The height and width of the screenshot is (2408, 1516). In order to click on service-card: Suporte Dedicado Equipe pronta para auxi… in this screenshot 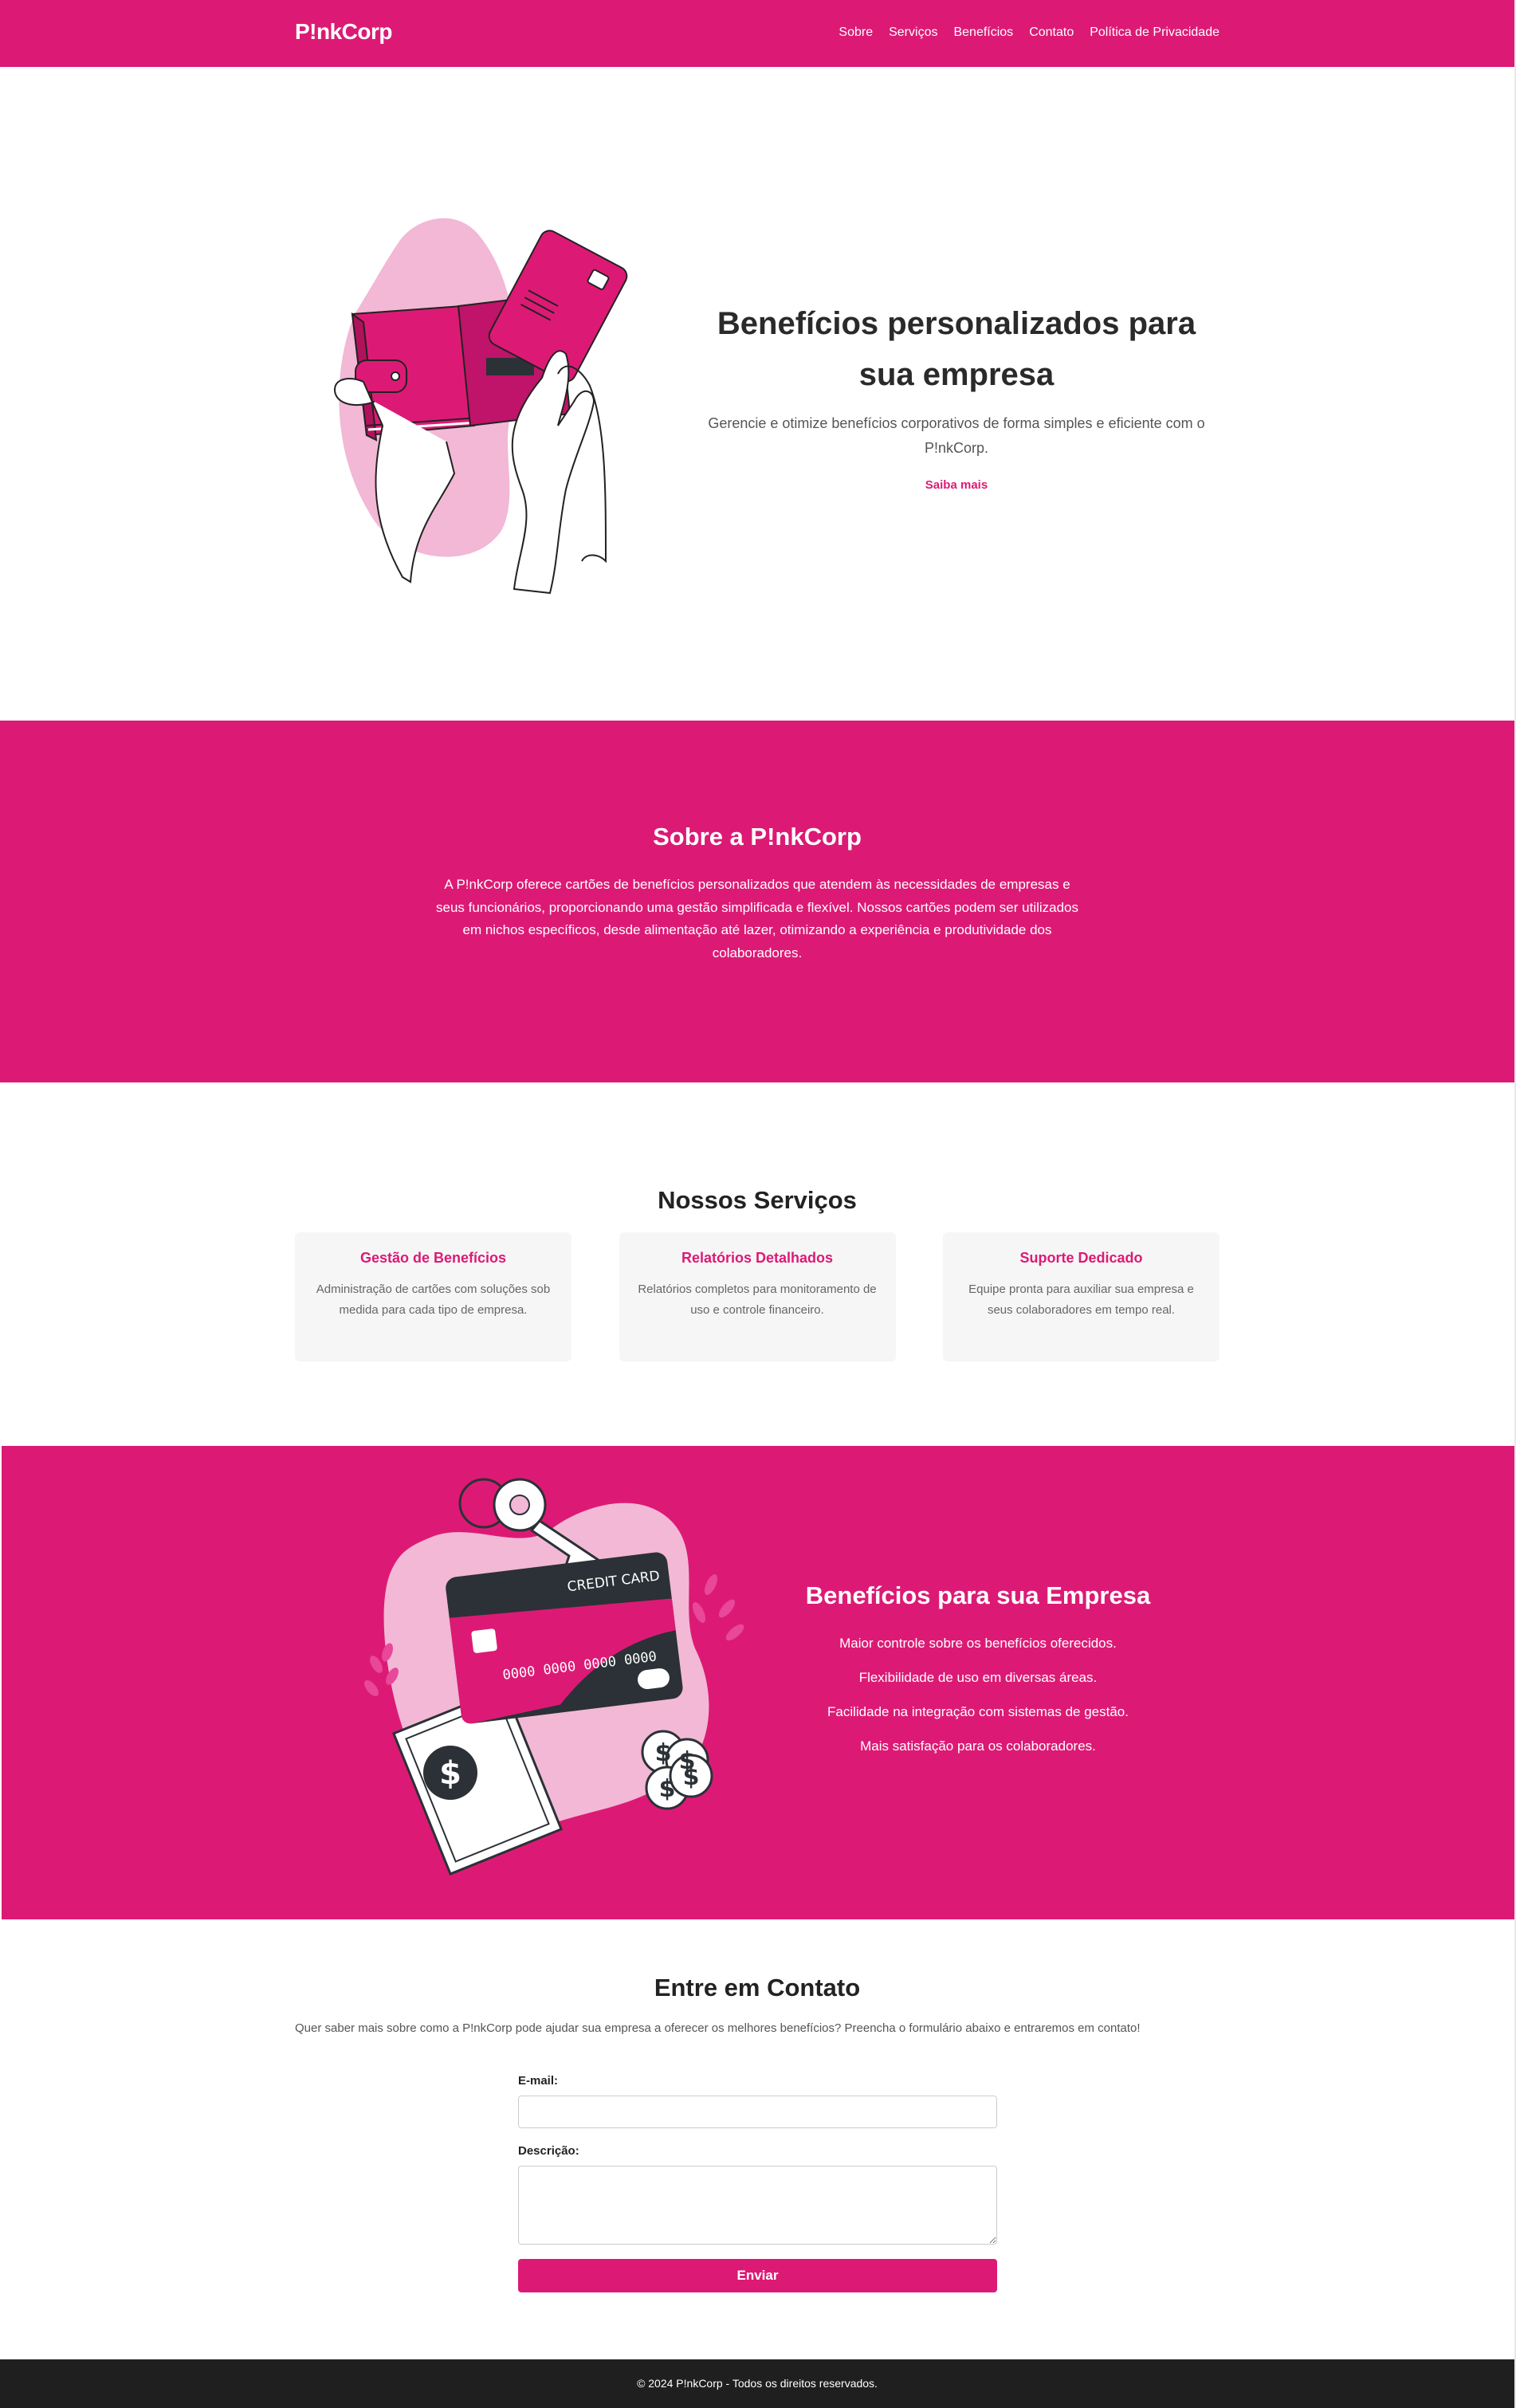, I will do `click(1081, 1296)`.